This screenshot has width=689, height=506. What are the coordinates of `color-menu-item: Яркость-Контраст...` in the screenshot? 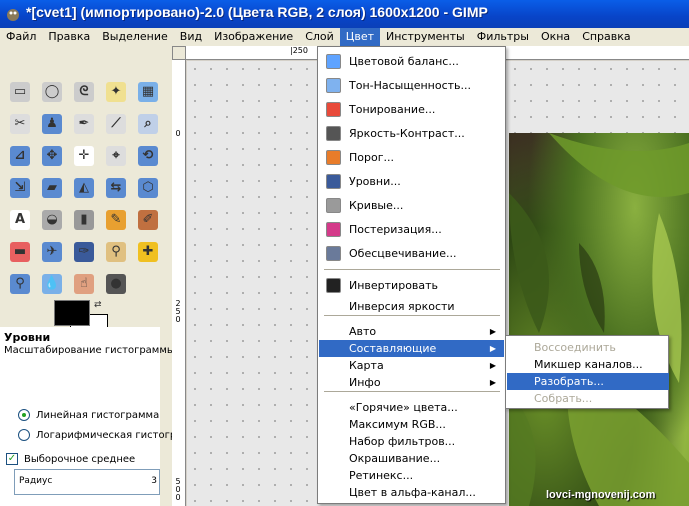 It's located at (411, 133).